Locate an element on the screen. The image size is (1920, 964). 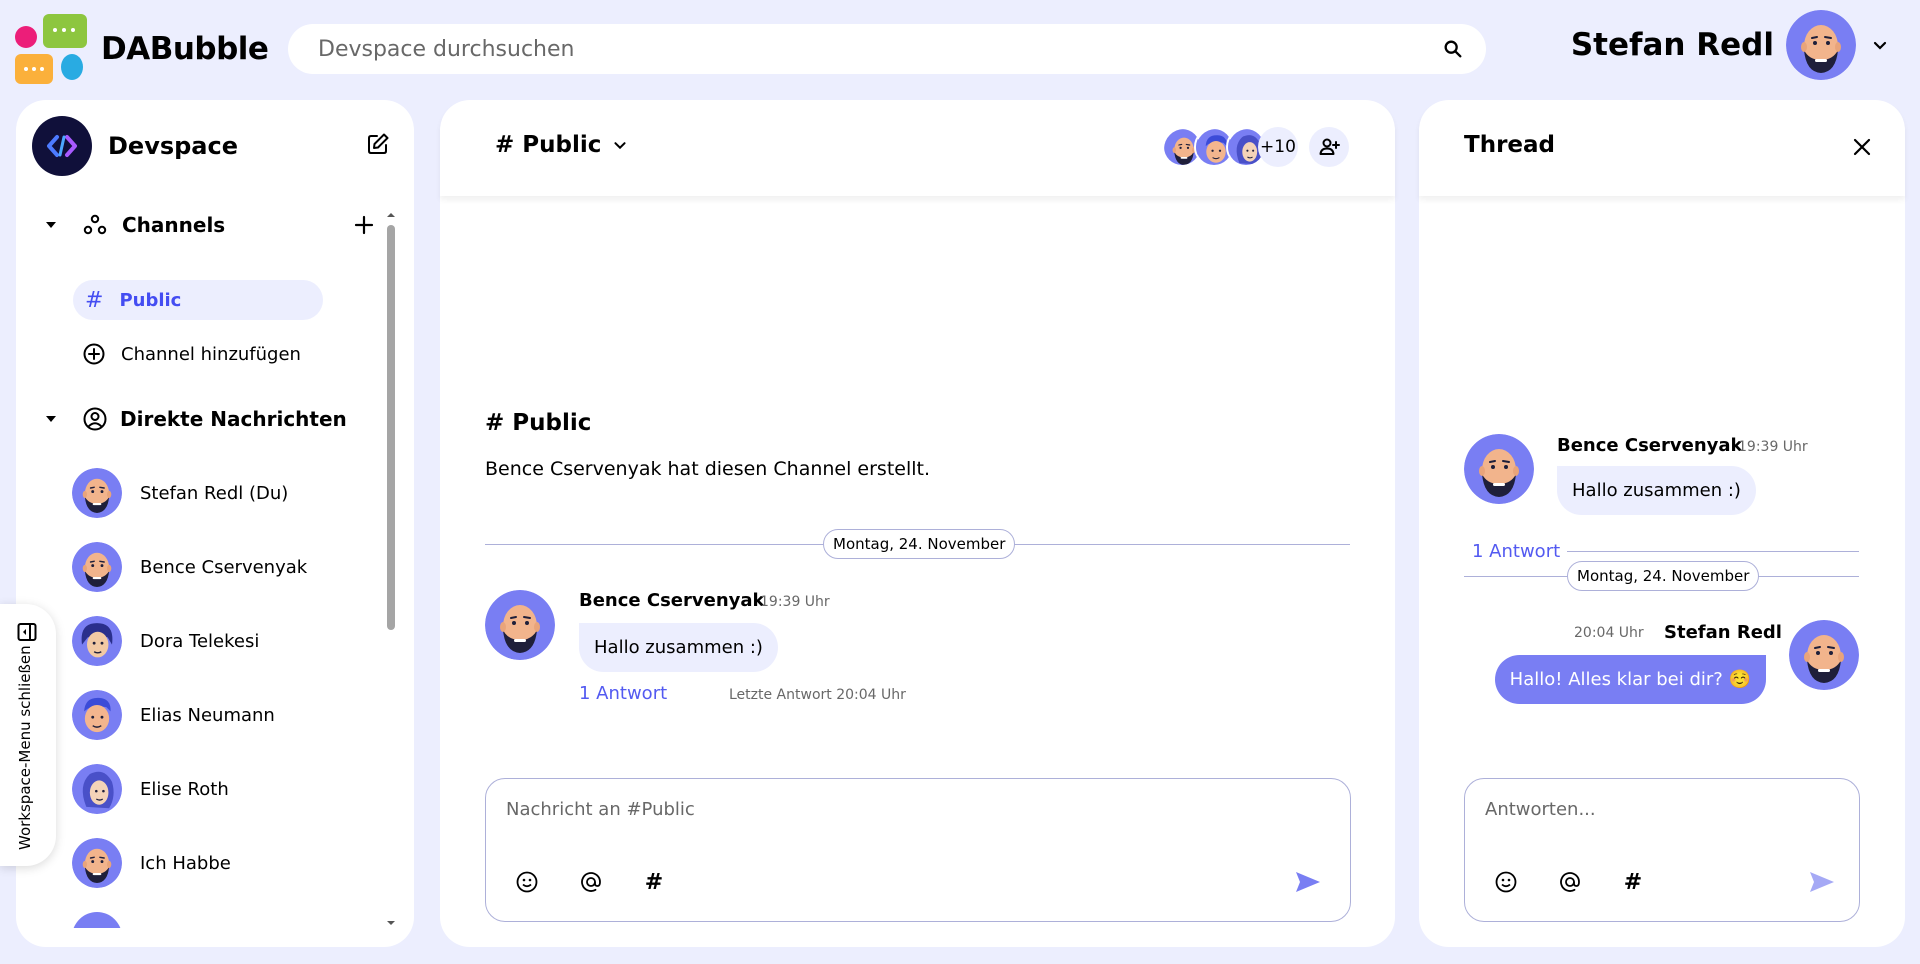
channels-title: Channels is located at coordinates (173, 225).